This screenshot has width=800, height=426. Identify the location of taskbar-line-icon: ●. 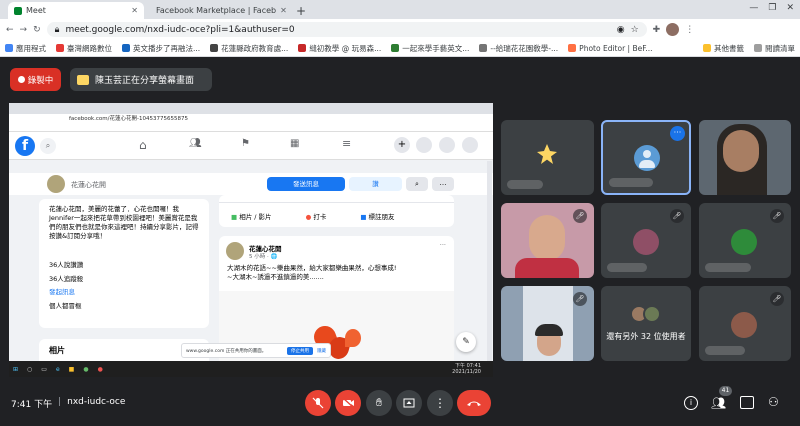
(85, 369).